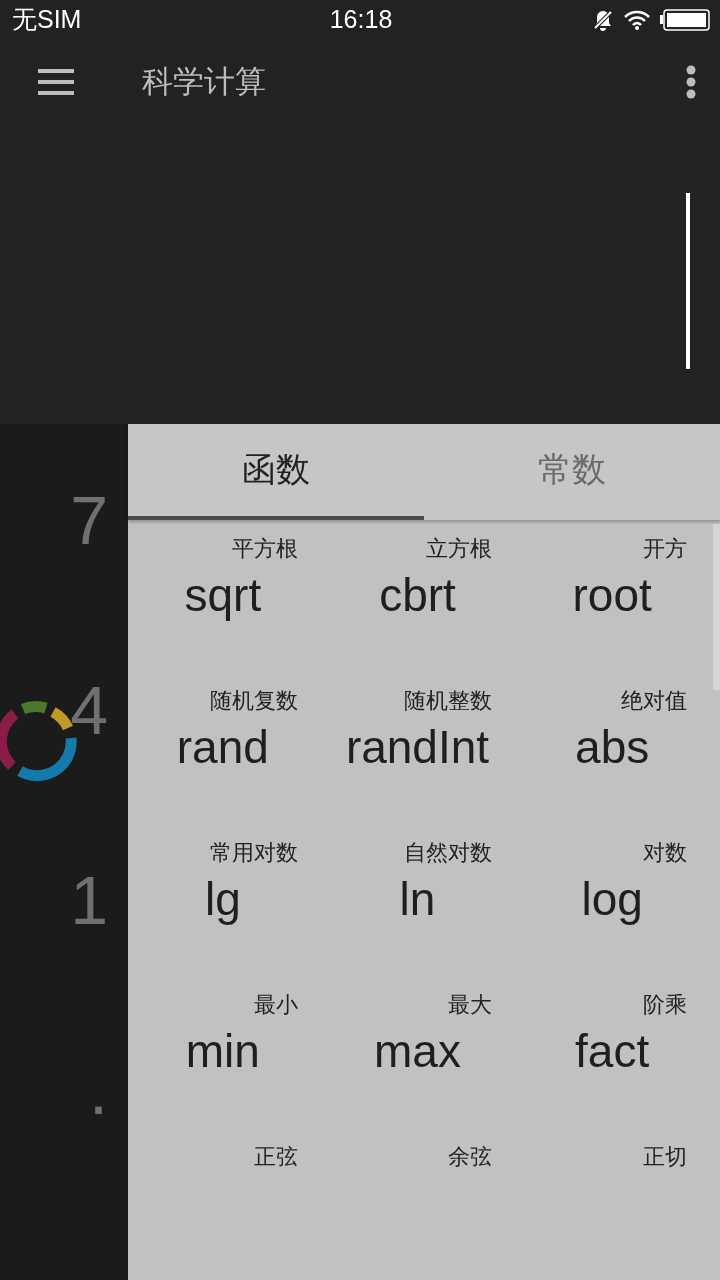 The height and width of the screenshot is (1280, 720). What do you see at coordinates (264, 549) in the screenshot?
I see `function-hint: 平方根` at bounding box center [264, 549].